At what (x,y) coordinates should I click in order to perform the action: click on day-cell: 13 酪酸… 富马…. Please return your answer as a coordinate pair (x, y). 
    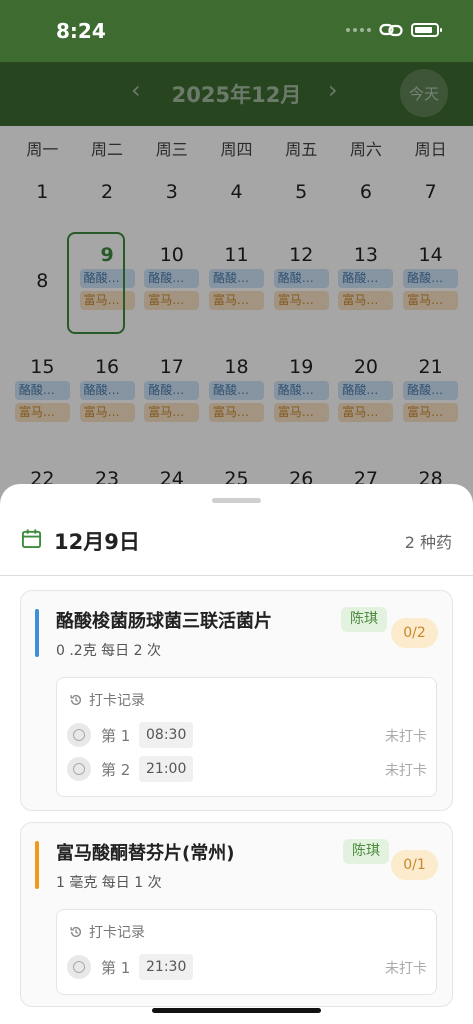
    Looking at the image, I should click on (366, 277).